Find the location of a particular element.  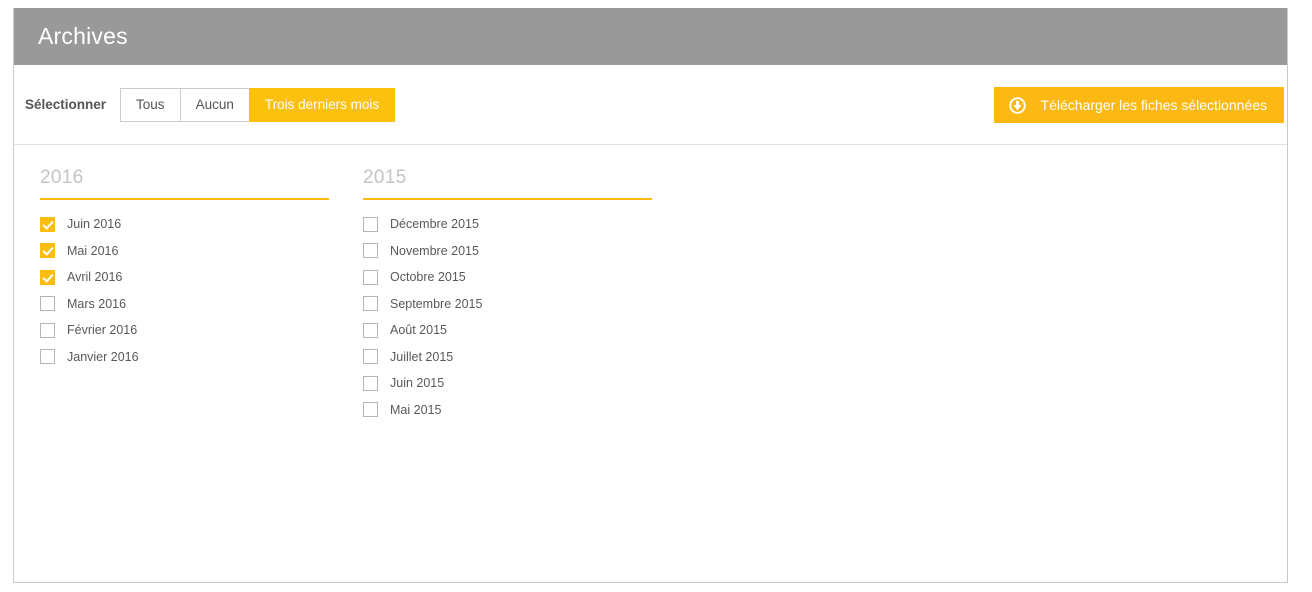

select-none-button: Aucun is located at coordinates (214, 104).